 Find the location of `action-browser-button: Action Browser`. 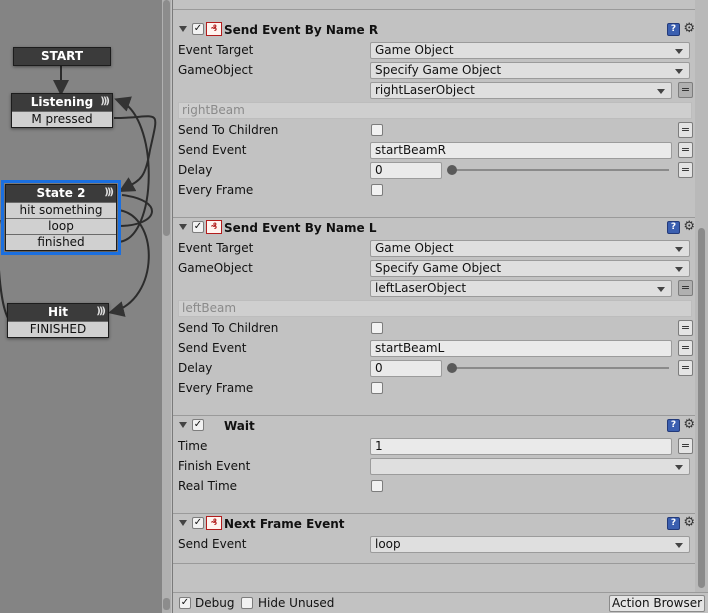

action-browser-button: Action Browser is located at coordinates (657, 603).